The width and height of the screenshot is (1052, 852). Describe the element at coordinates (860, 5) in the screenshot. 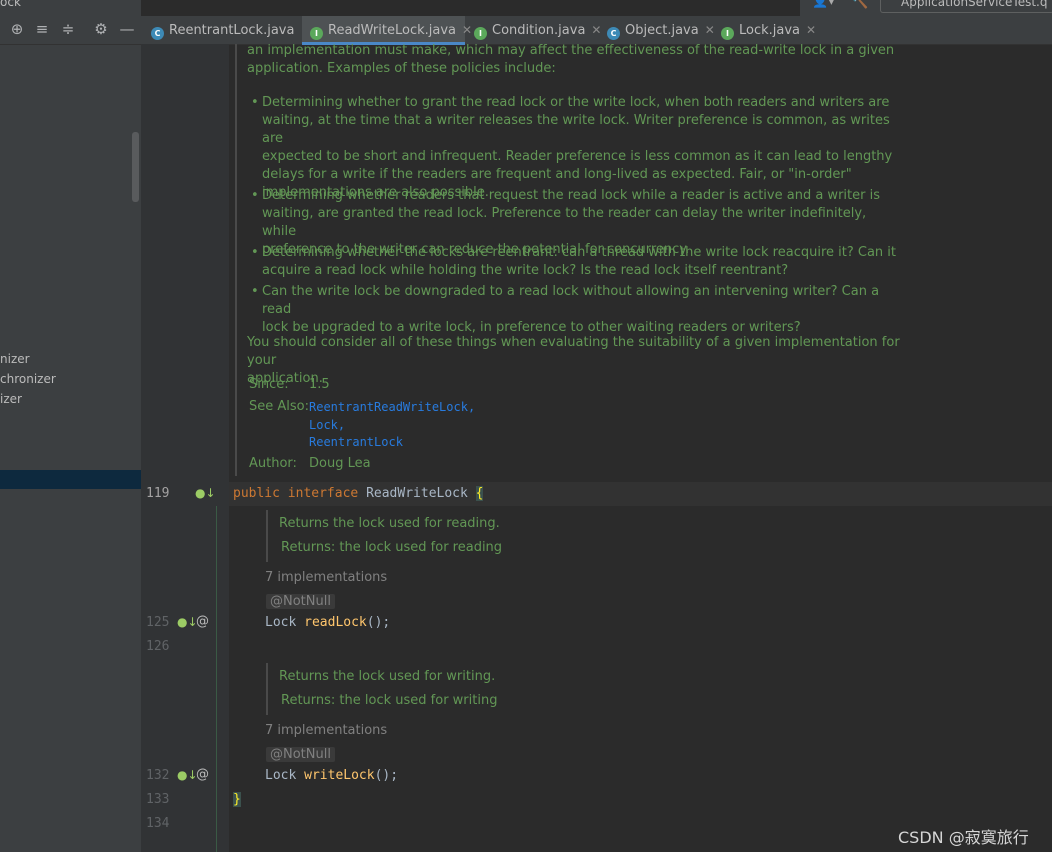

I see `build-icon: 🔨` at that location.